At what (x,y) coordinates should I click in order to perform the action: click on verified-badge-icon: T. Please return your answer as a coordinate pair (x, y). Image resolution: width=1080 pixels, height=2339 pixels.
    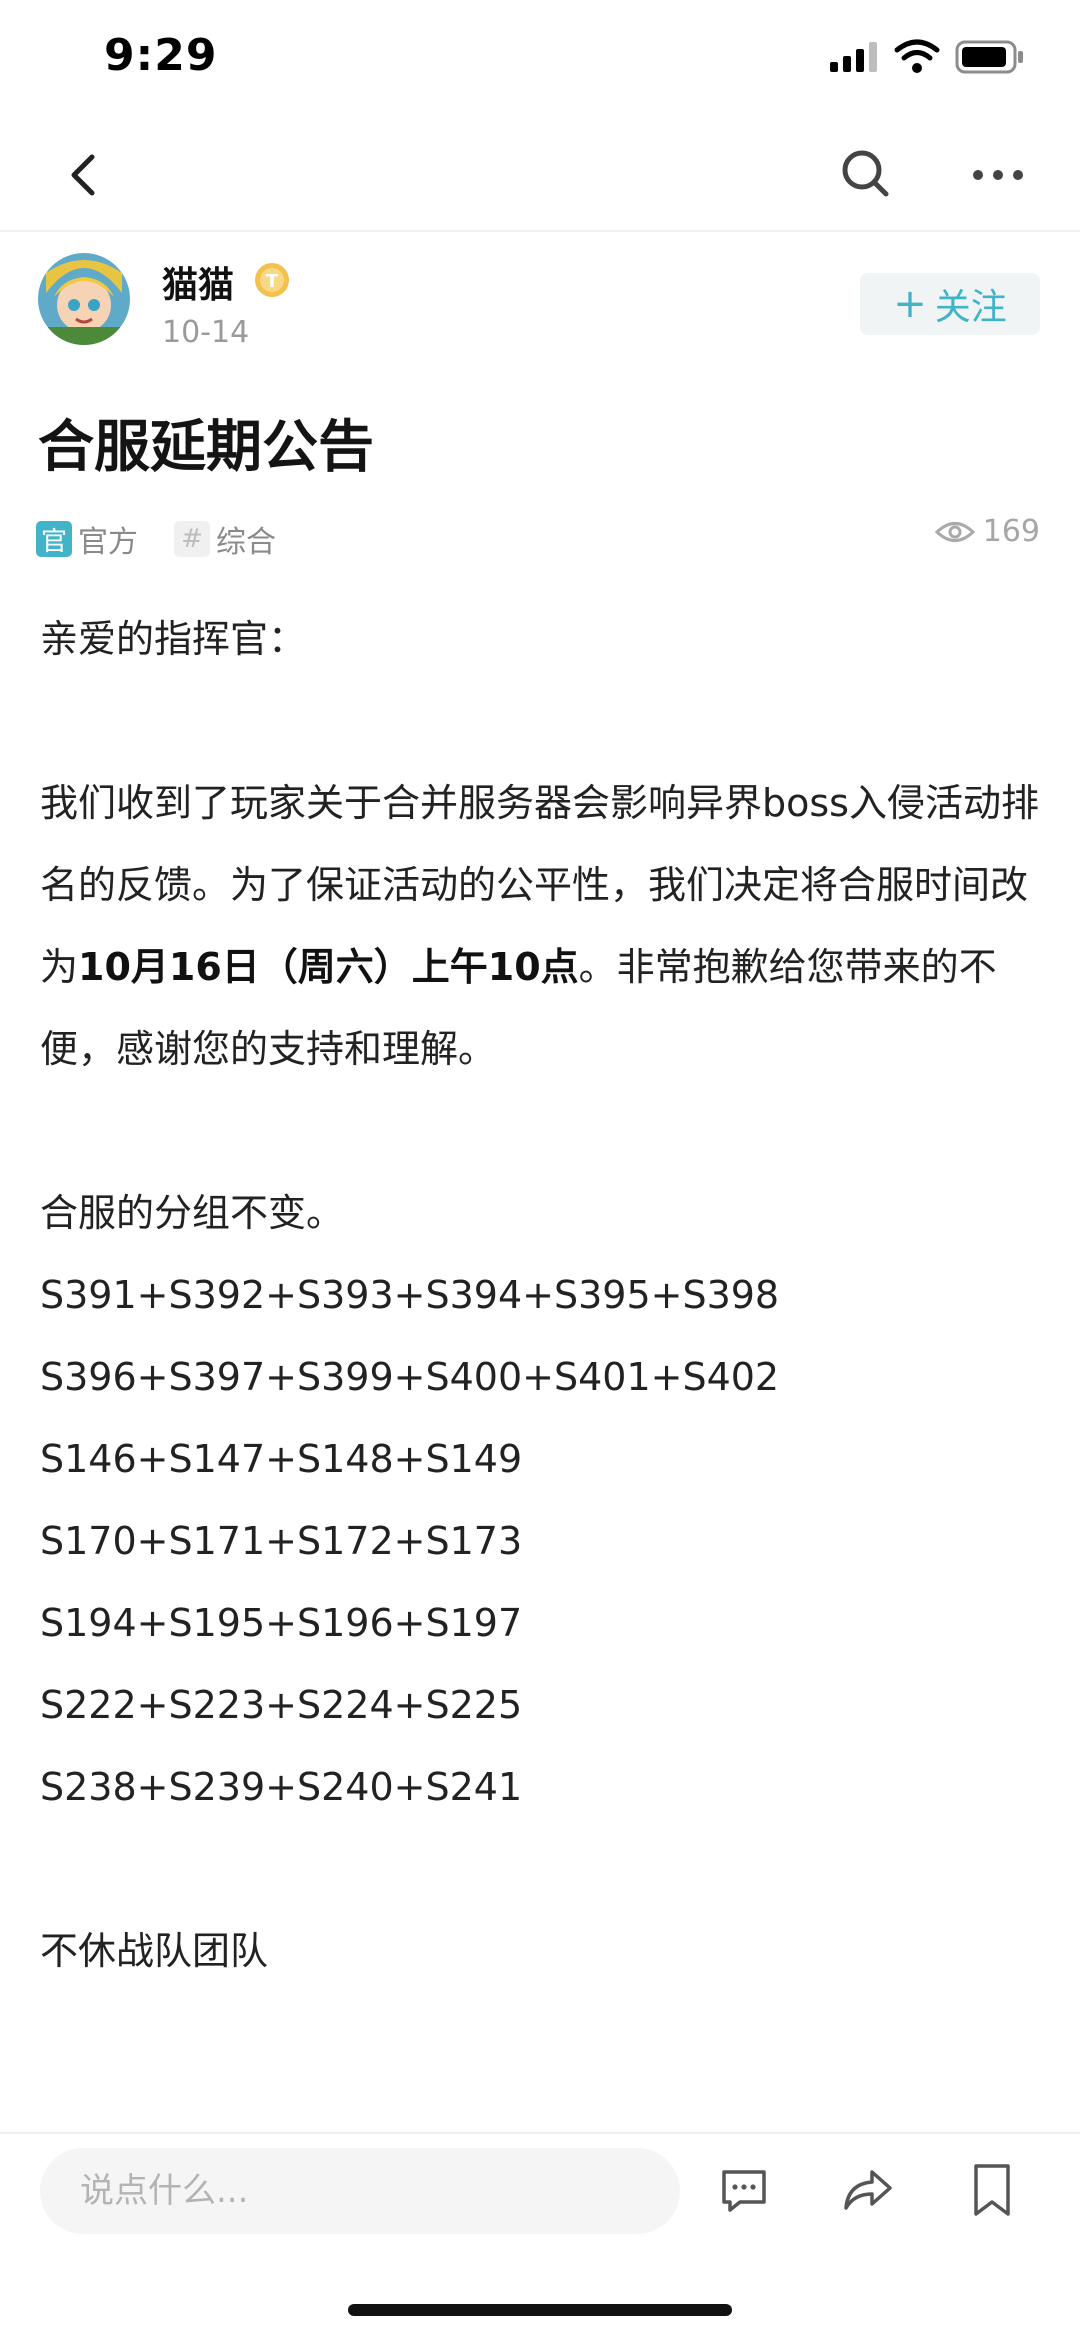
    Looking at the image, I should click on (272, 280).